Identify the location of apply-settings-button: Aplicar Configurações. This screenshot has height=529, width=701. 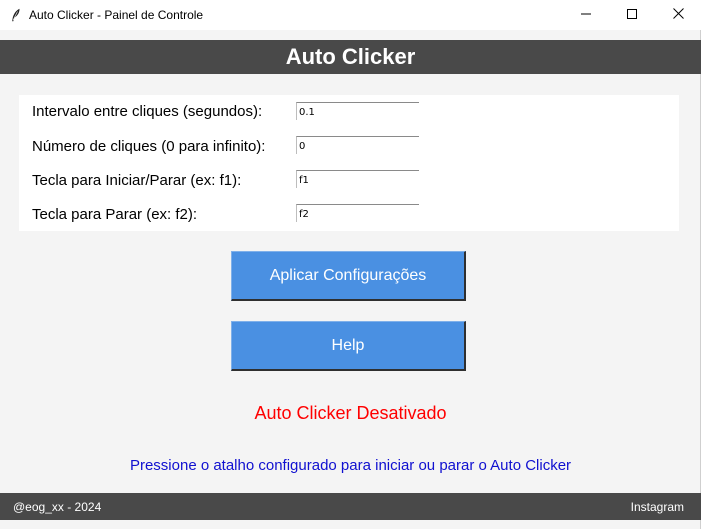
(348, 276).